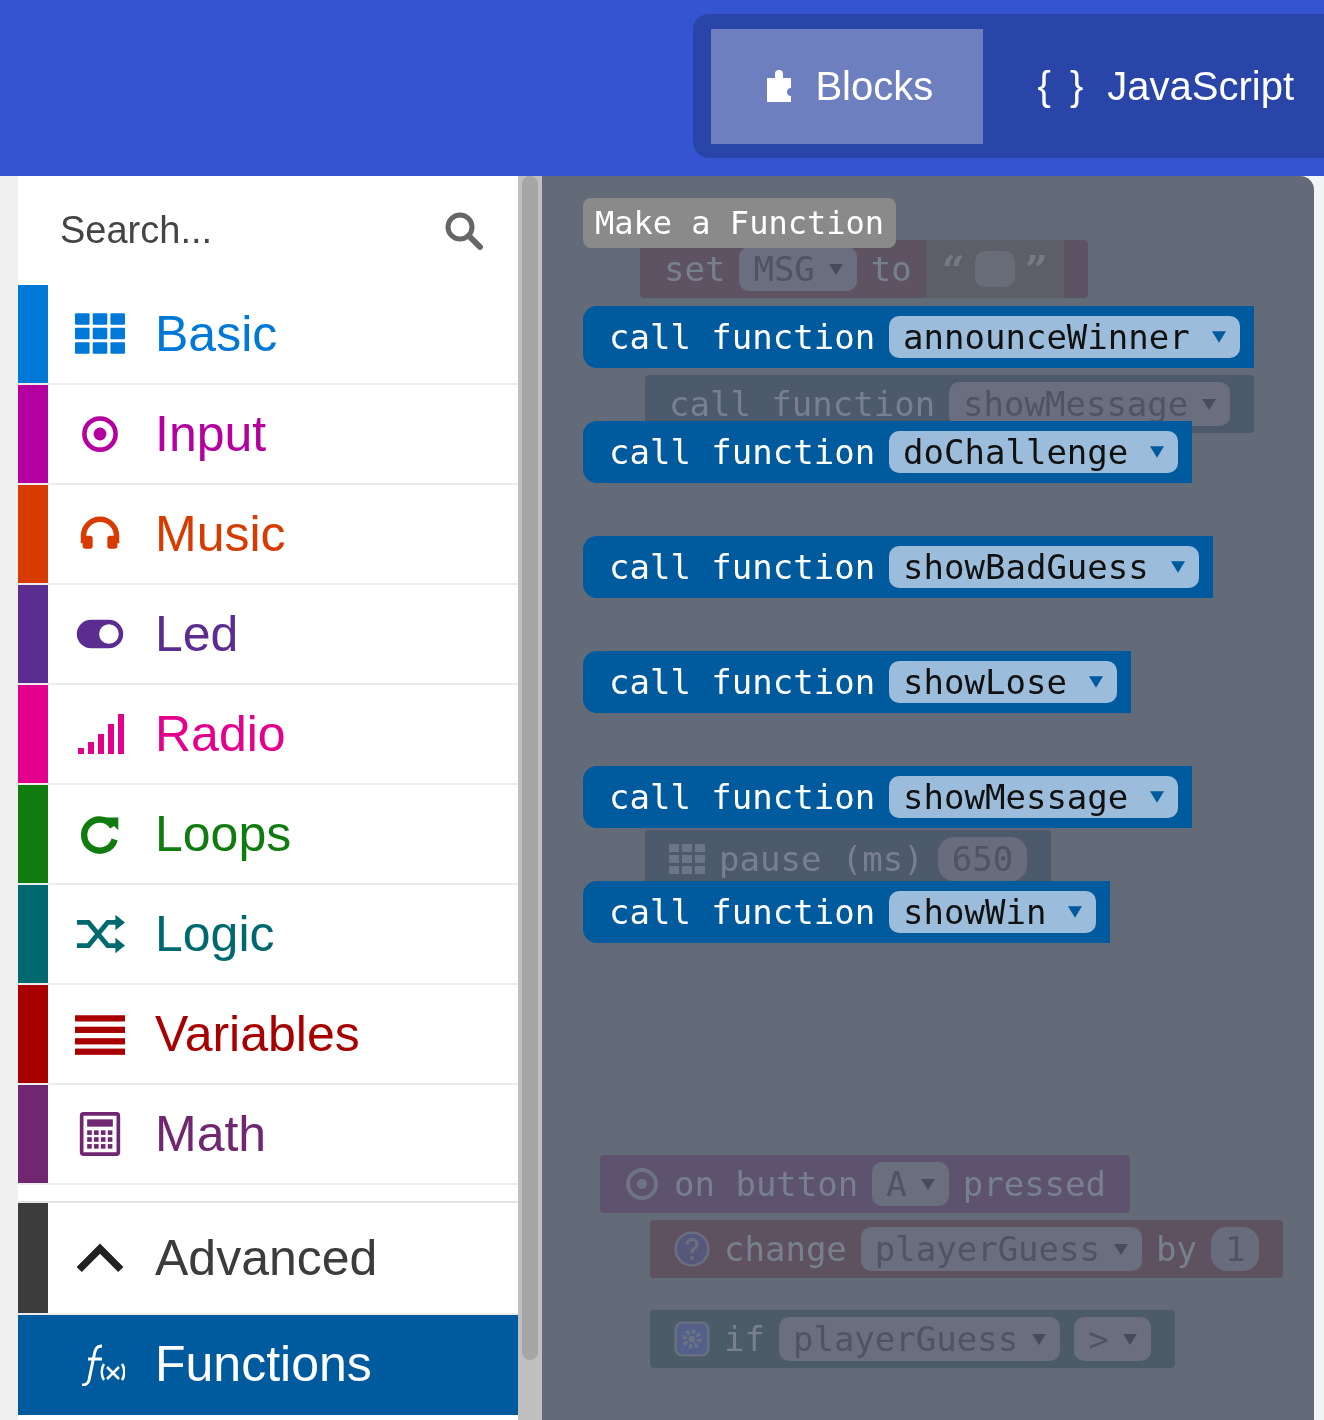 This screenshot has width=1324, height=1420. Describe the element at coordinates (268, 1135) in the screenshot. I see `category-item: Math` at that location.